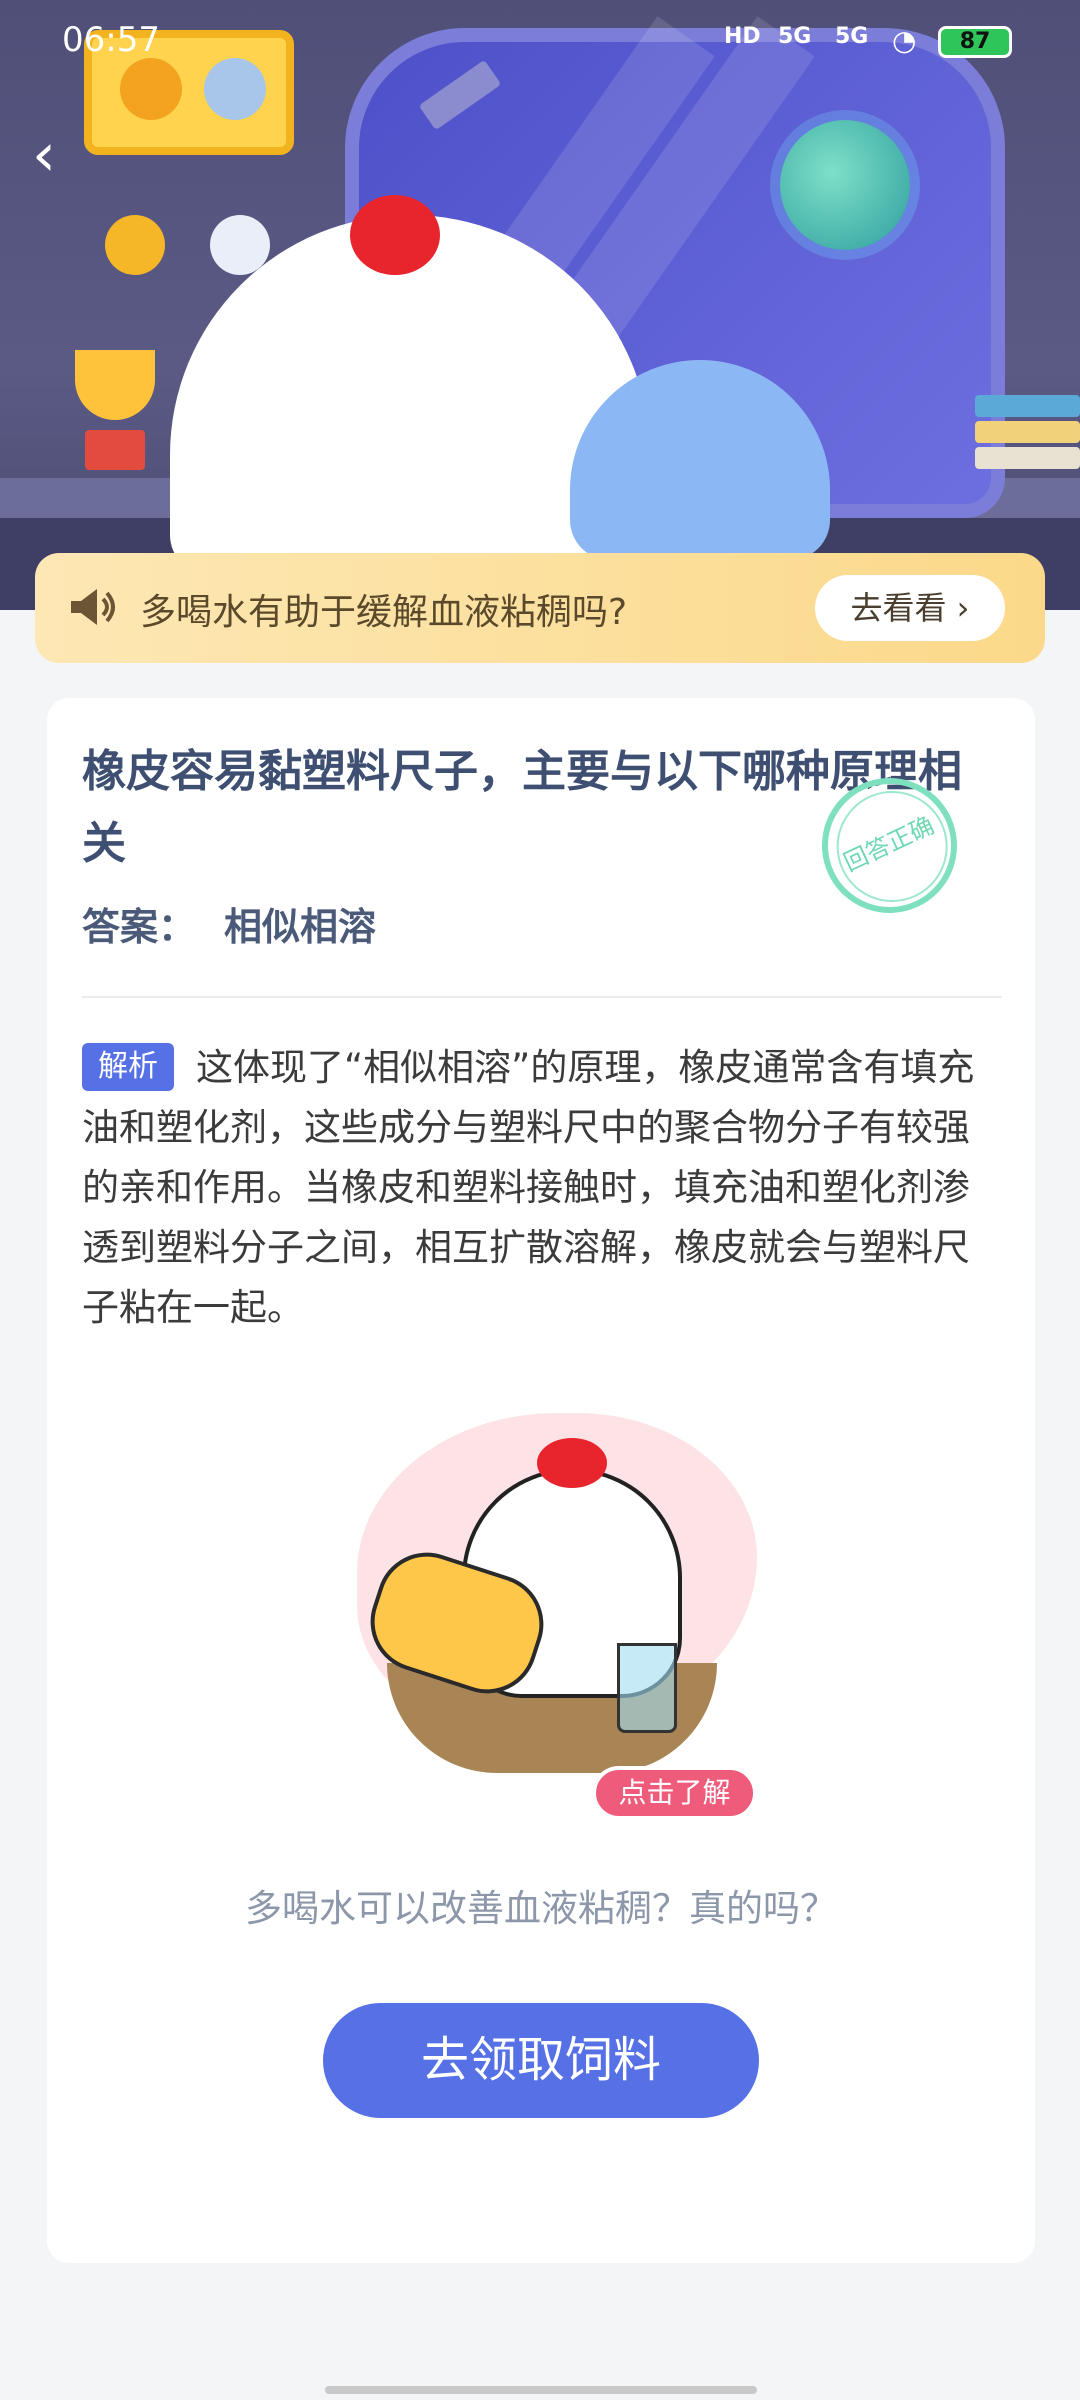 The height and width of the screenshot is (2400, 1080). What do you see at coordinates (852, 36) in the screenshot?
I see `signal-5g-icon-2: 5G` at bounding box center [852, 36].